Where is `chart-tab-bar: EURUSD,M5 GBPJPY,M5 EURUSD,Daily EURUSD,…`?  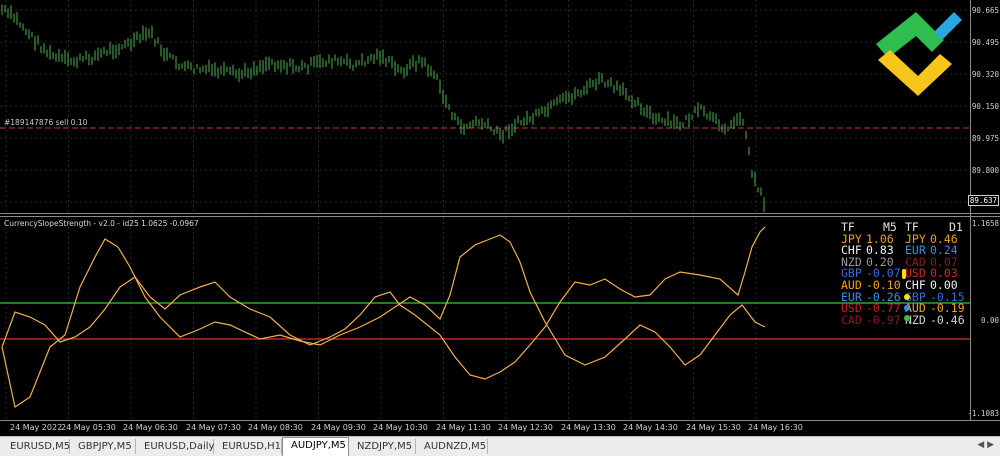 chart-tab-bar: EURUSD,M5 GBPJPY,M5 EURUSD,Daily EURUSD,… is located at coordinates (500, 446).